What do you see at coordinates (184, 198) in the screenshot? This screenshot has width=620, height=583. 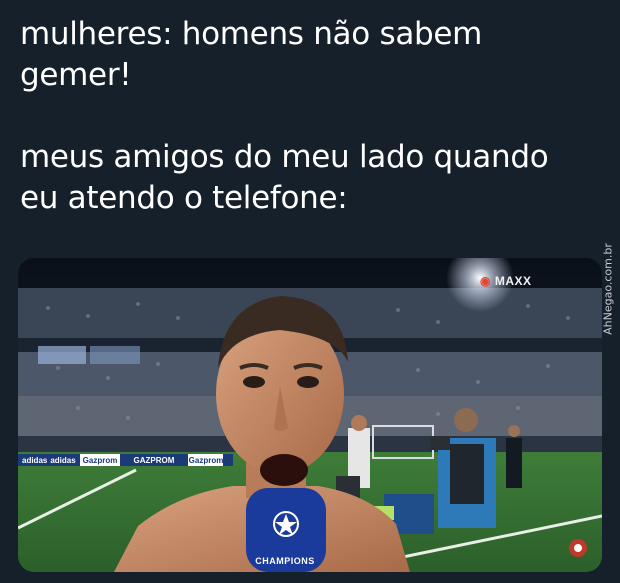 I see `caption-line-4: eu atendo o telefone:` at bounding box center [184, 198].